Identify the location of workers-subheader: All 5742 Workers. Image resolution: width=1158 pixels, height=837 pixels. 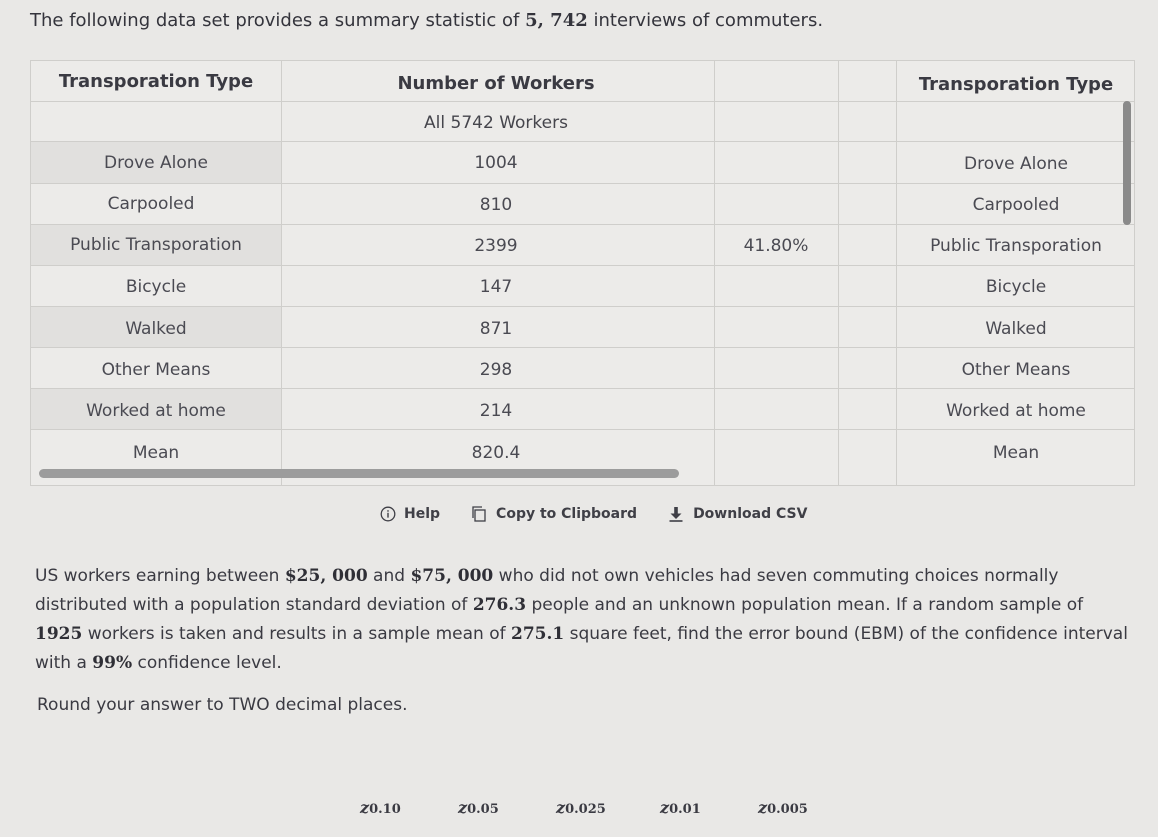
(496, 123).